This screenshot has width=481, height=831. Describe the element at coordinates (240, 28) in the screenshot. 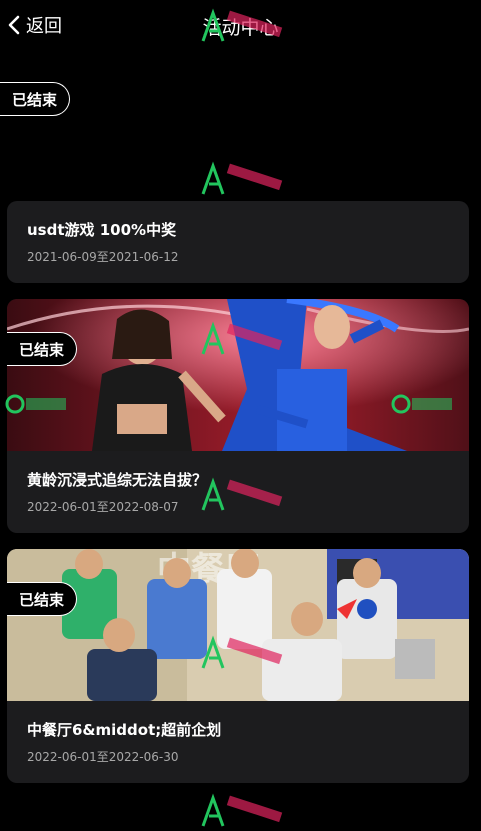

I see `page-title: 活动中心` at that location.